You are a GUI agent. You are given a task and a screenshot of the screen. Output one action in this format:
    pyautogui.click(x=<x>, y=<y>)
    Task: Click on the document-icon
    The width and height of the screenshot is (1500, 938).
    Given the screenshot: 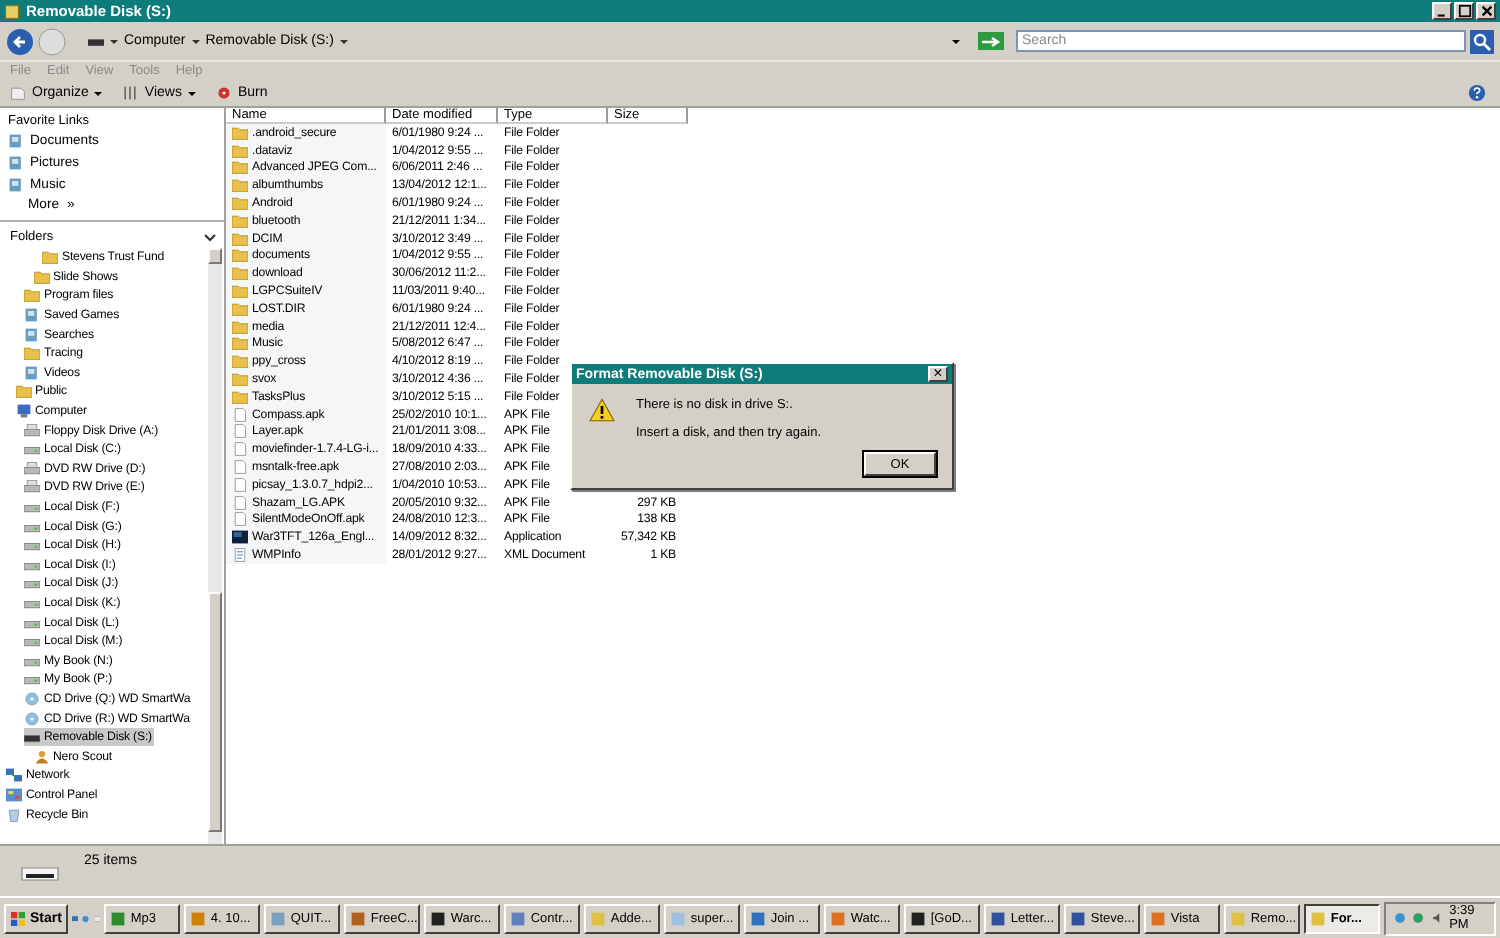 What is the action you would take?
    pyautogui.click(x=240, y=555)
    